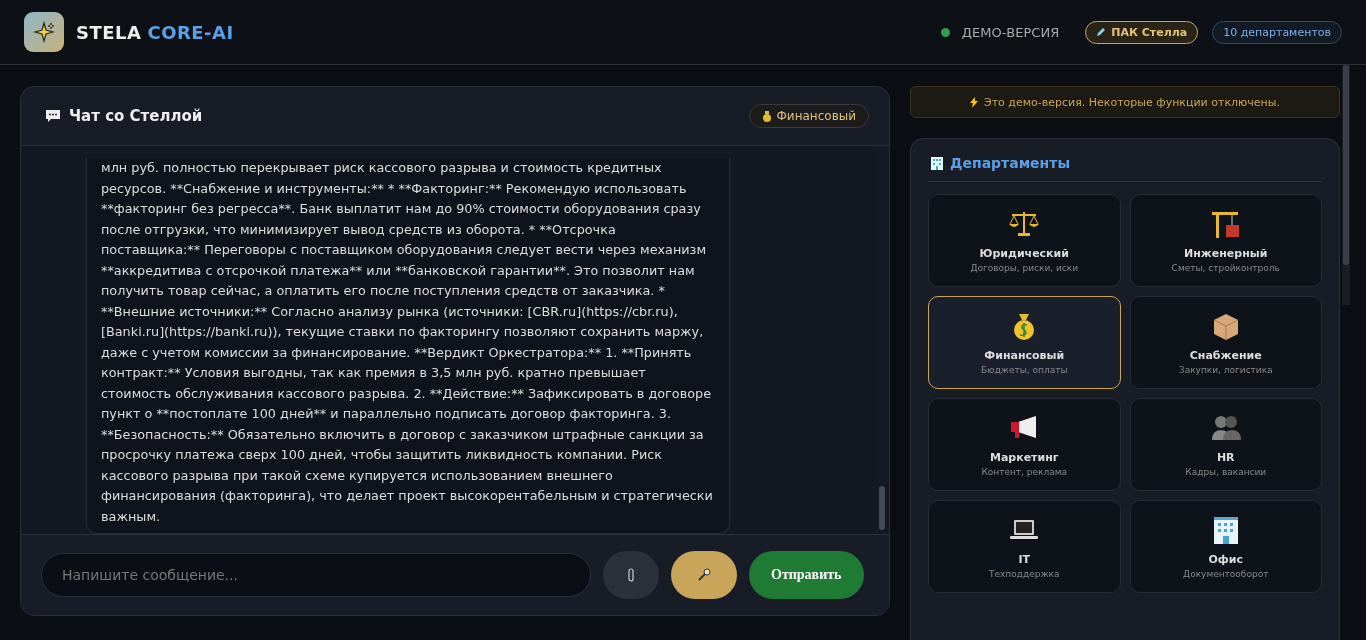 This screenshot has height=640, width=1366. I want to click on department-card: IT Техподдержка, so click(1024, 546).